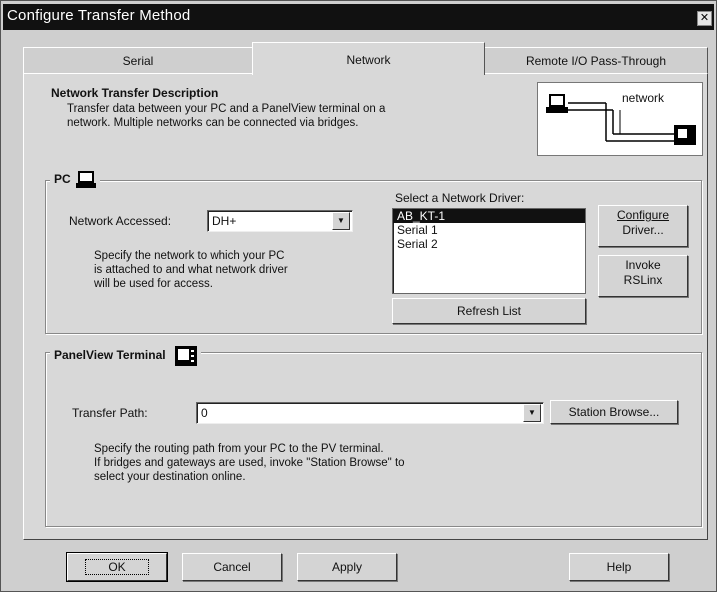 This screenshot has width=717, height=592. I want to click on ok-button: OK, so click(117, 567).